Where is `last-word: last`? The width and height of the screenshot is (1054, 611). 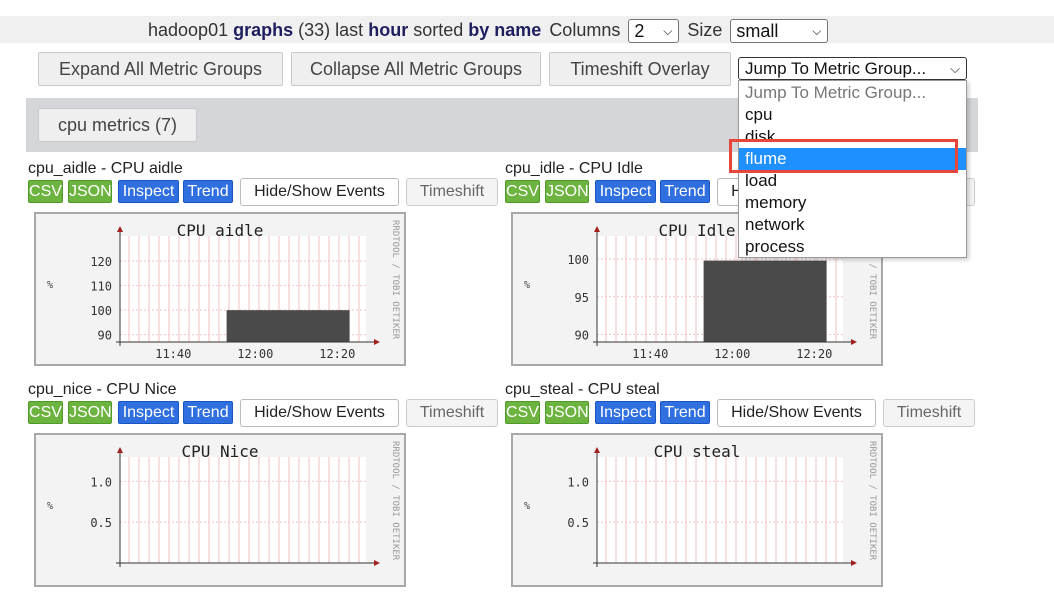
last-word: last is located at coordinates (349, 30).